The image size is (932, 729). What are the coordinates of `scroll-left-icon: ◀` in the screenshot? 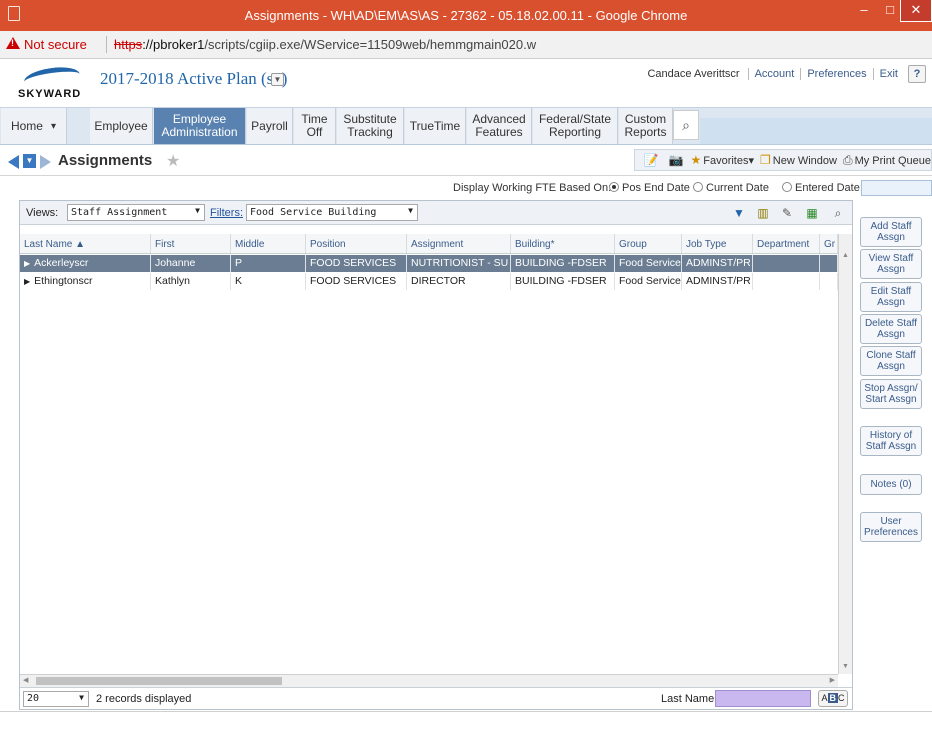 It's located at (25, 680).